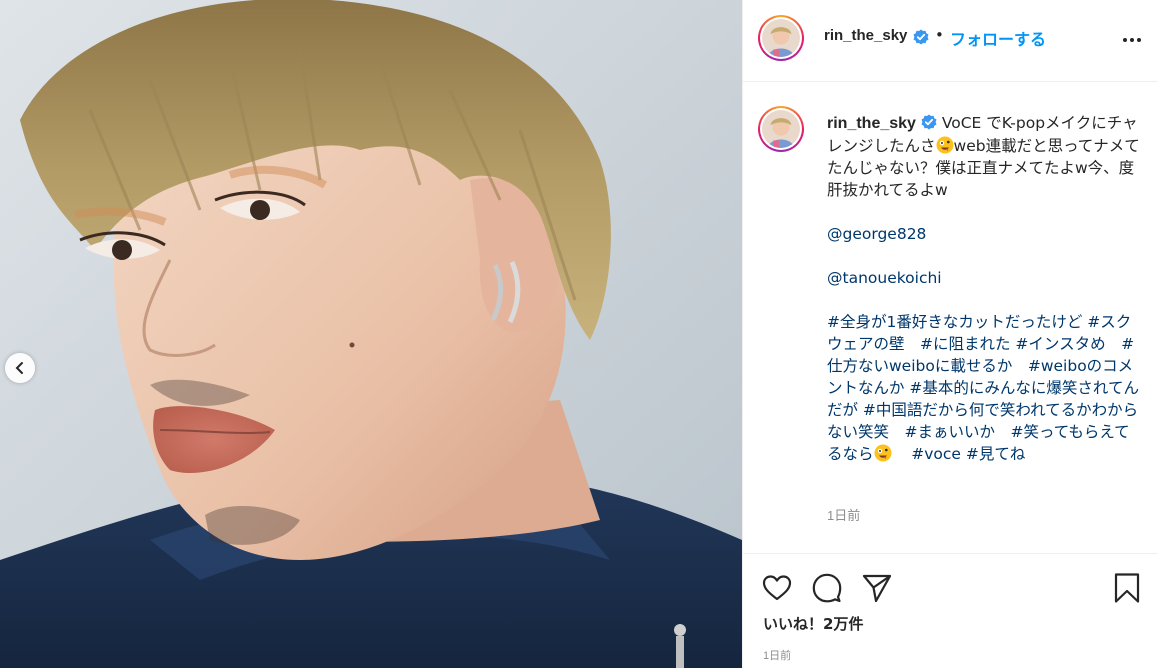 The height and width of the screenshot is (668, 1158). I want to click on chevron-left-icon, so click(19, 368).